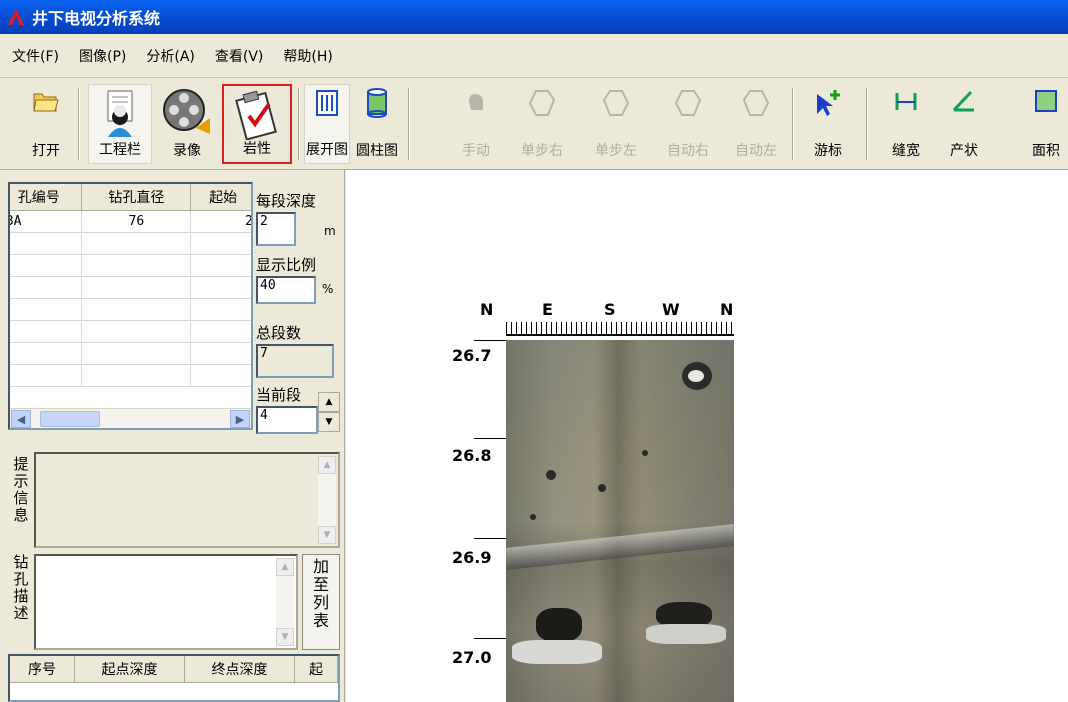 This screenshot has width=1068, height=702. I want to click on cursor-plus-icon, so click(828, 103).